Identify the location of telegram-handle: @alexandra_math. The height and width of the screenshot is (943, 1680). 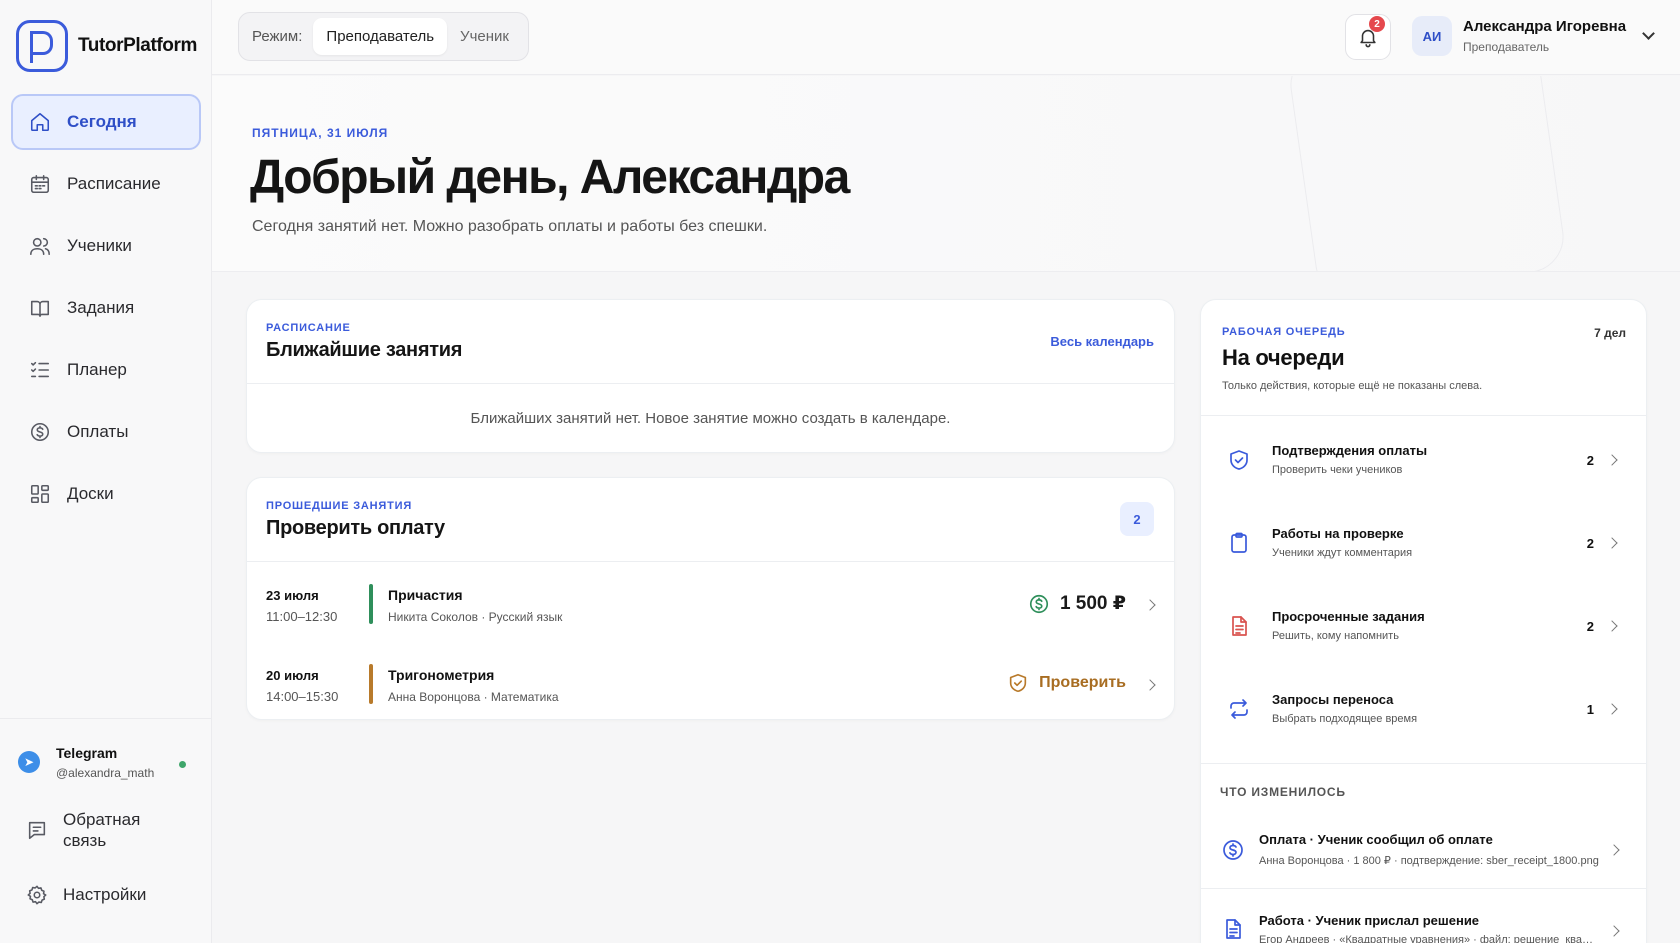
(105, 773).